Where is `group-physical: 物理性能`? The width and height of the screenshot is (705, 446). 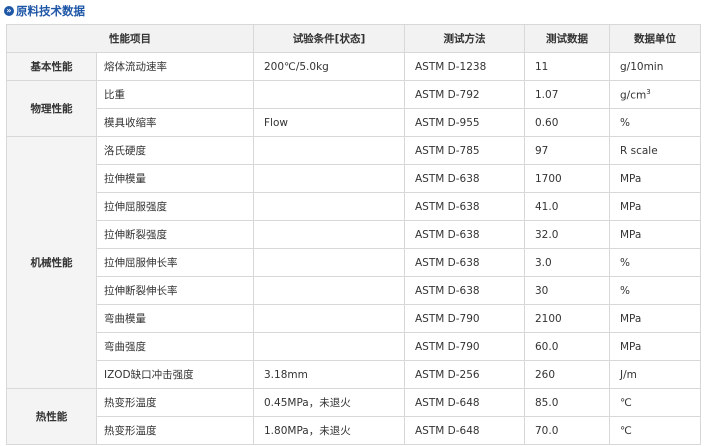 group-physical: 物理性能 is located at coordinates (51, 108).